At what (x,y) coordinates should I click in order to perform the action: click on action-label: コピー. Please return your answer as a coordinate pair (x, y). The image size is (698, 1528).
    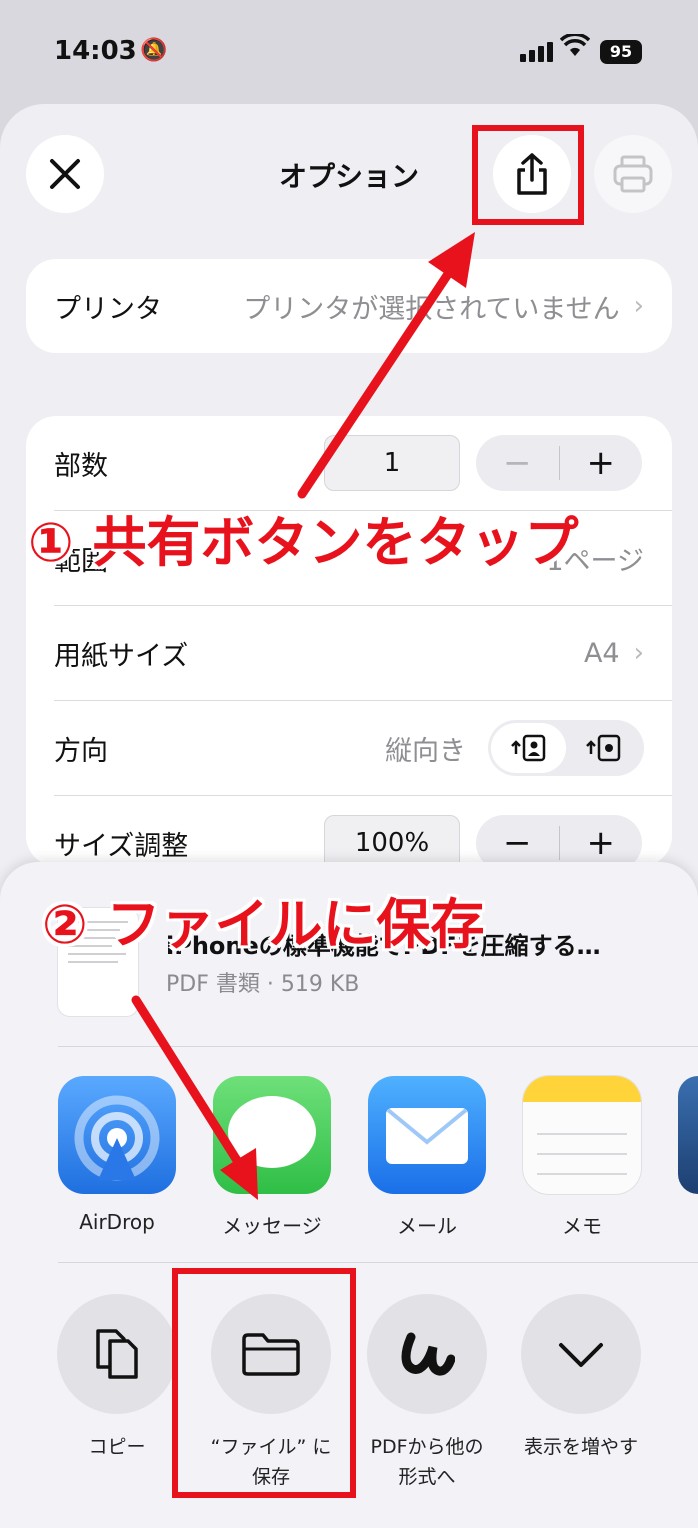
    Looking at the image, I should click on (117, 1447).